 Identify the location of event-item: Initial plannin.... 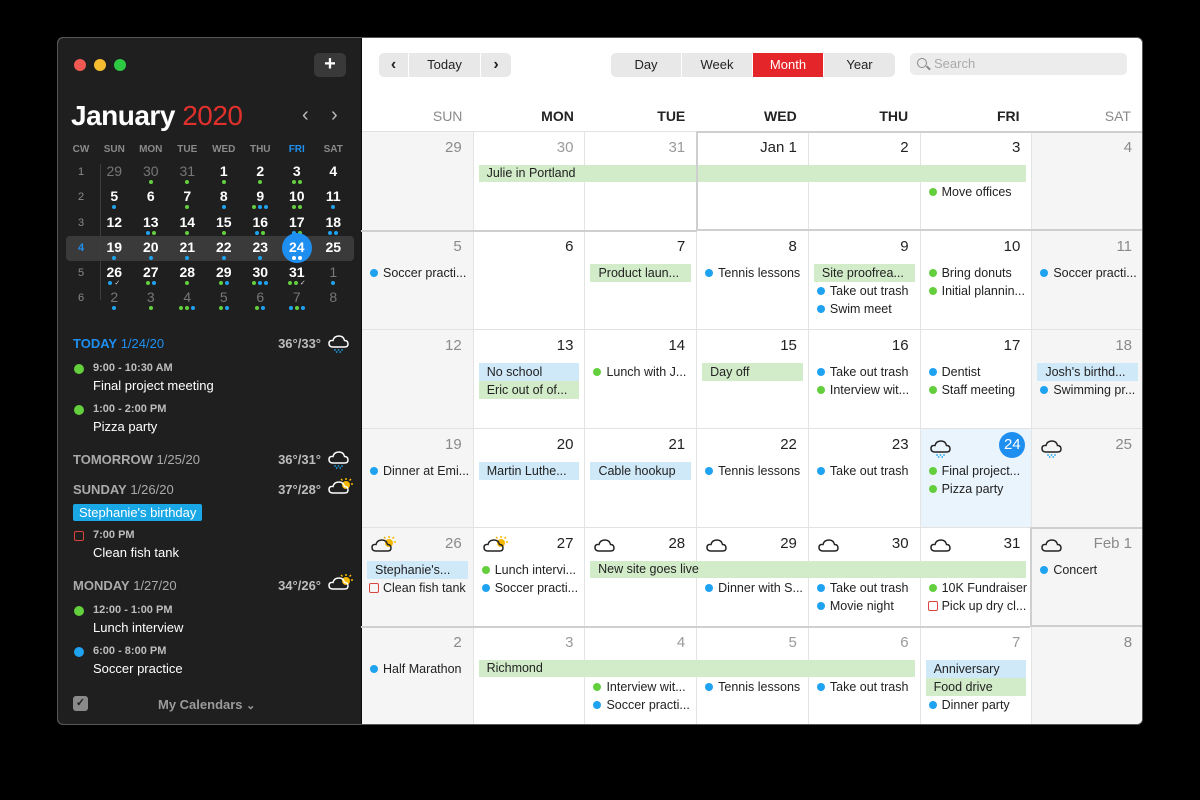
(976, 291).